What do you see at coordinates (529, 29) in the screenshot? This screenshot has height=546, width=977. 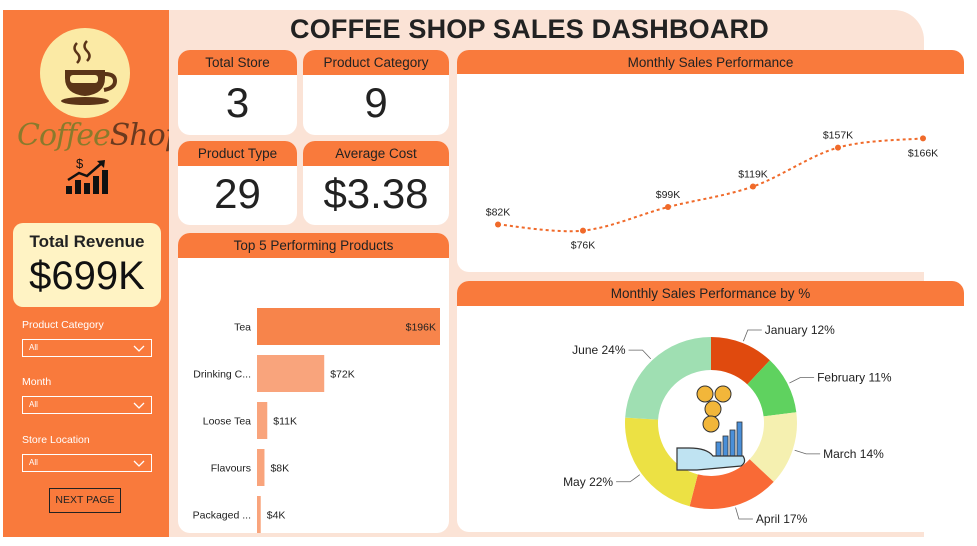 I see `page-title: COFFEE SHOP SALES DASHBOARD` at bounding box center [529, 29].